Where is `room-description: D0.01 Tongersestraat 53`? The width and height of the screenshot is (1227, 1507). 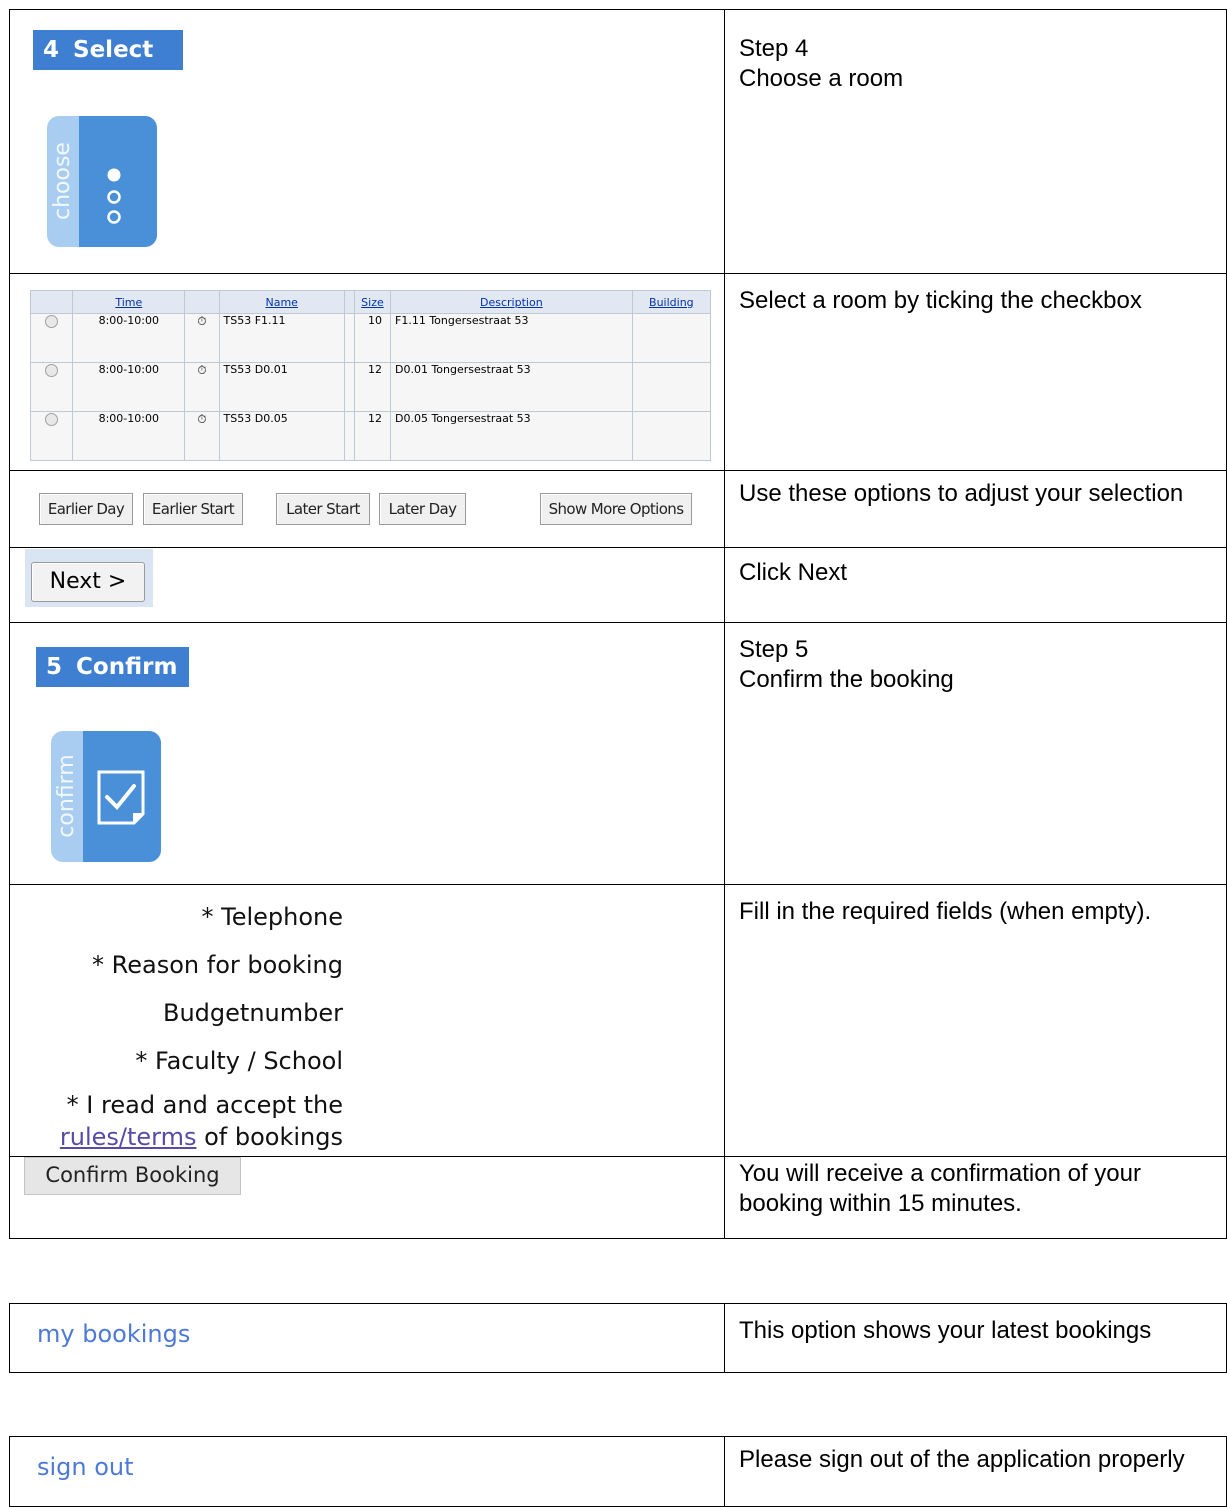
room-description: D0.01 Tongersestraat 53 is located at coordinates (511, 387).